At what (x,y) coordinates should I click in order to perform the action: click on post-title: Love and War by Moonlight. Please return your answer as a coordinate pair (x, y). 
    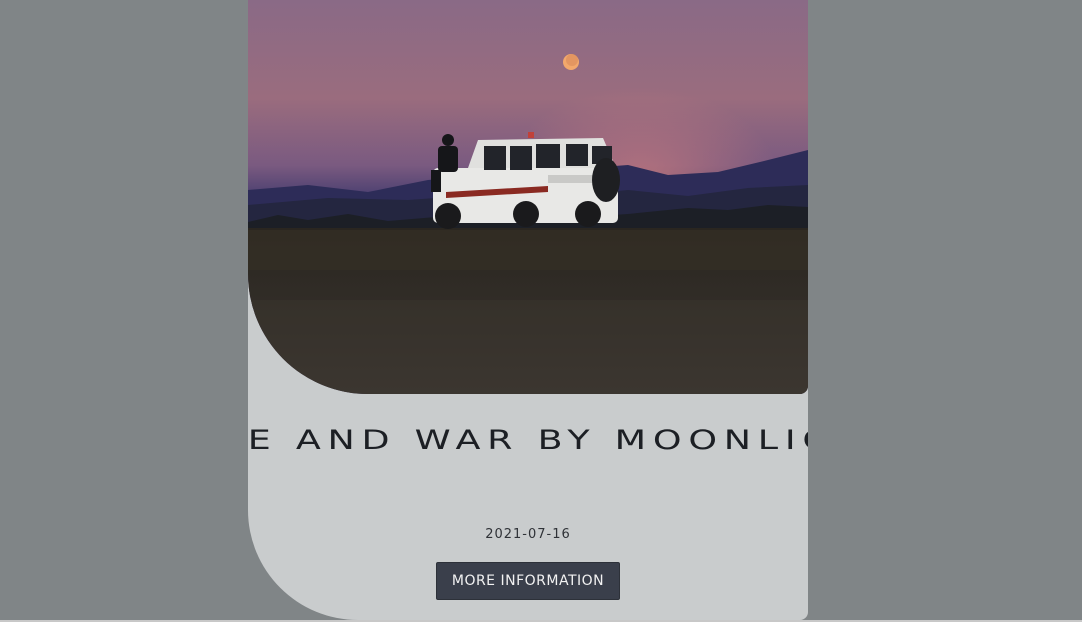
    Looking at the image, I should click on (528, 440).